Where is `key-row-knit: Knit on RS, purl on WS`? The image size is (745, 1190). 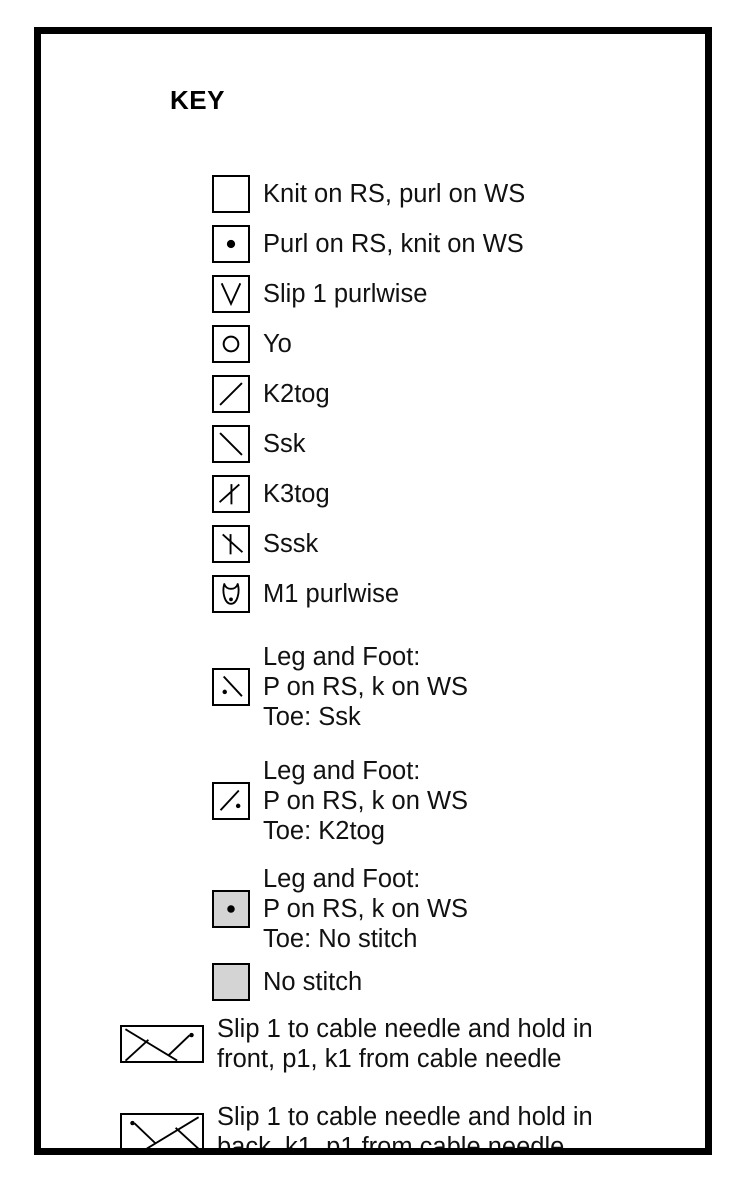
key-row-knit: Knit on RS, purl on WS is located at coordinates (337, 194).